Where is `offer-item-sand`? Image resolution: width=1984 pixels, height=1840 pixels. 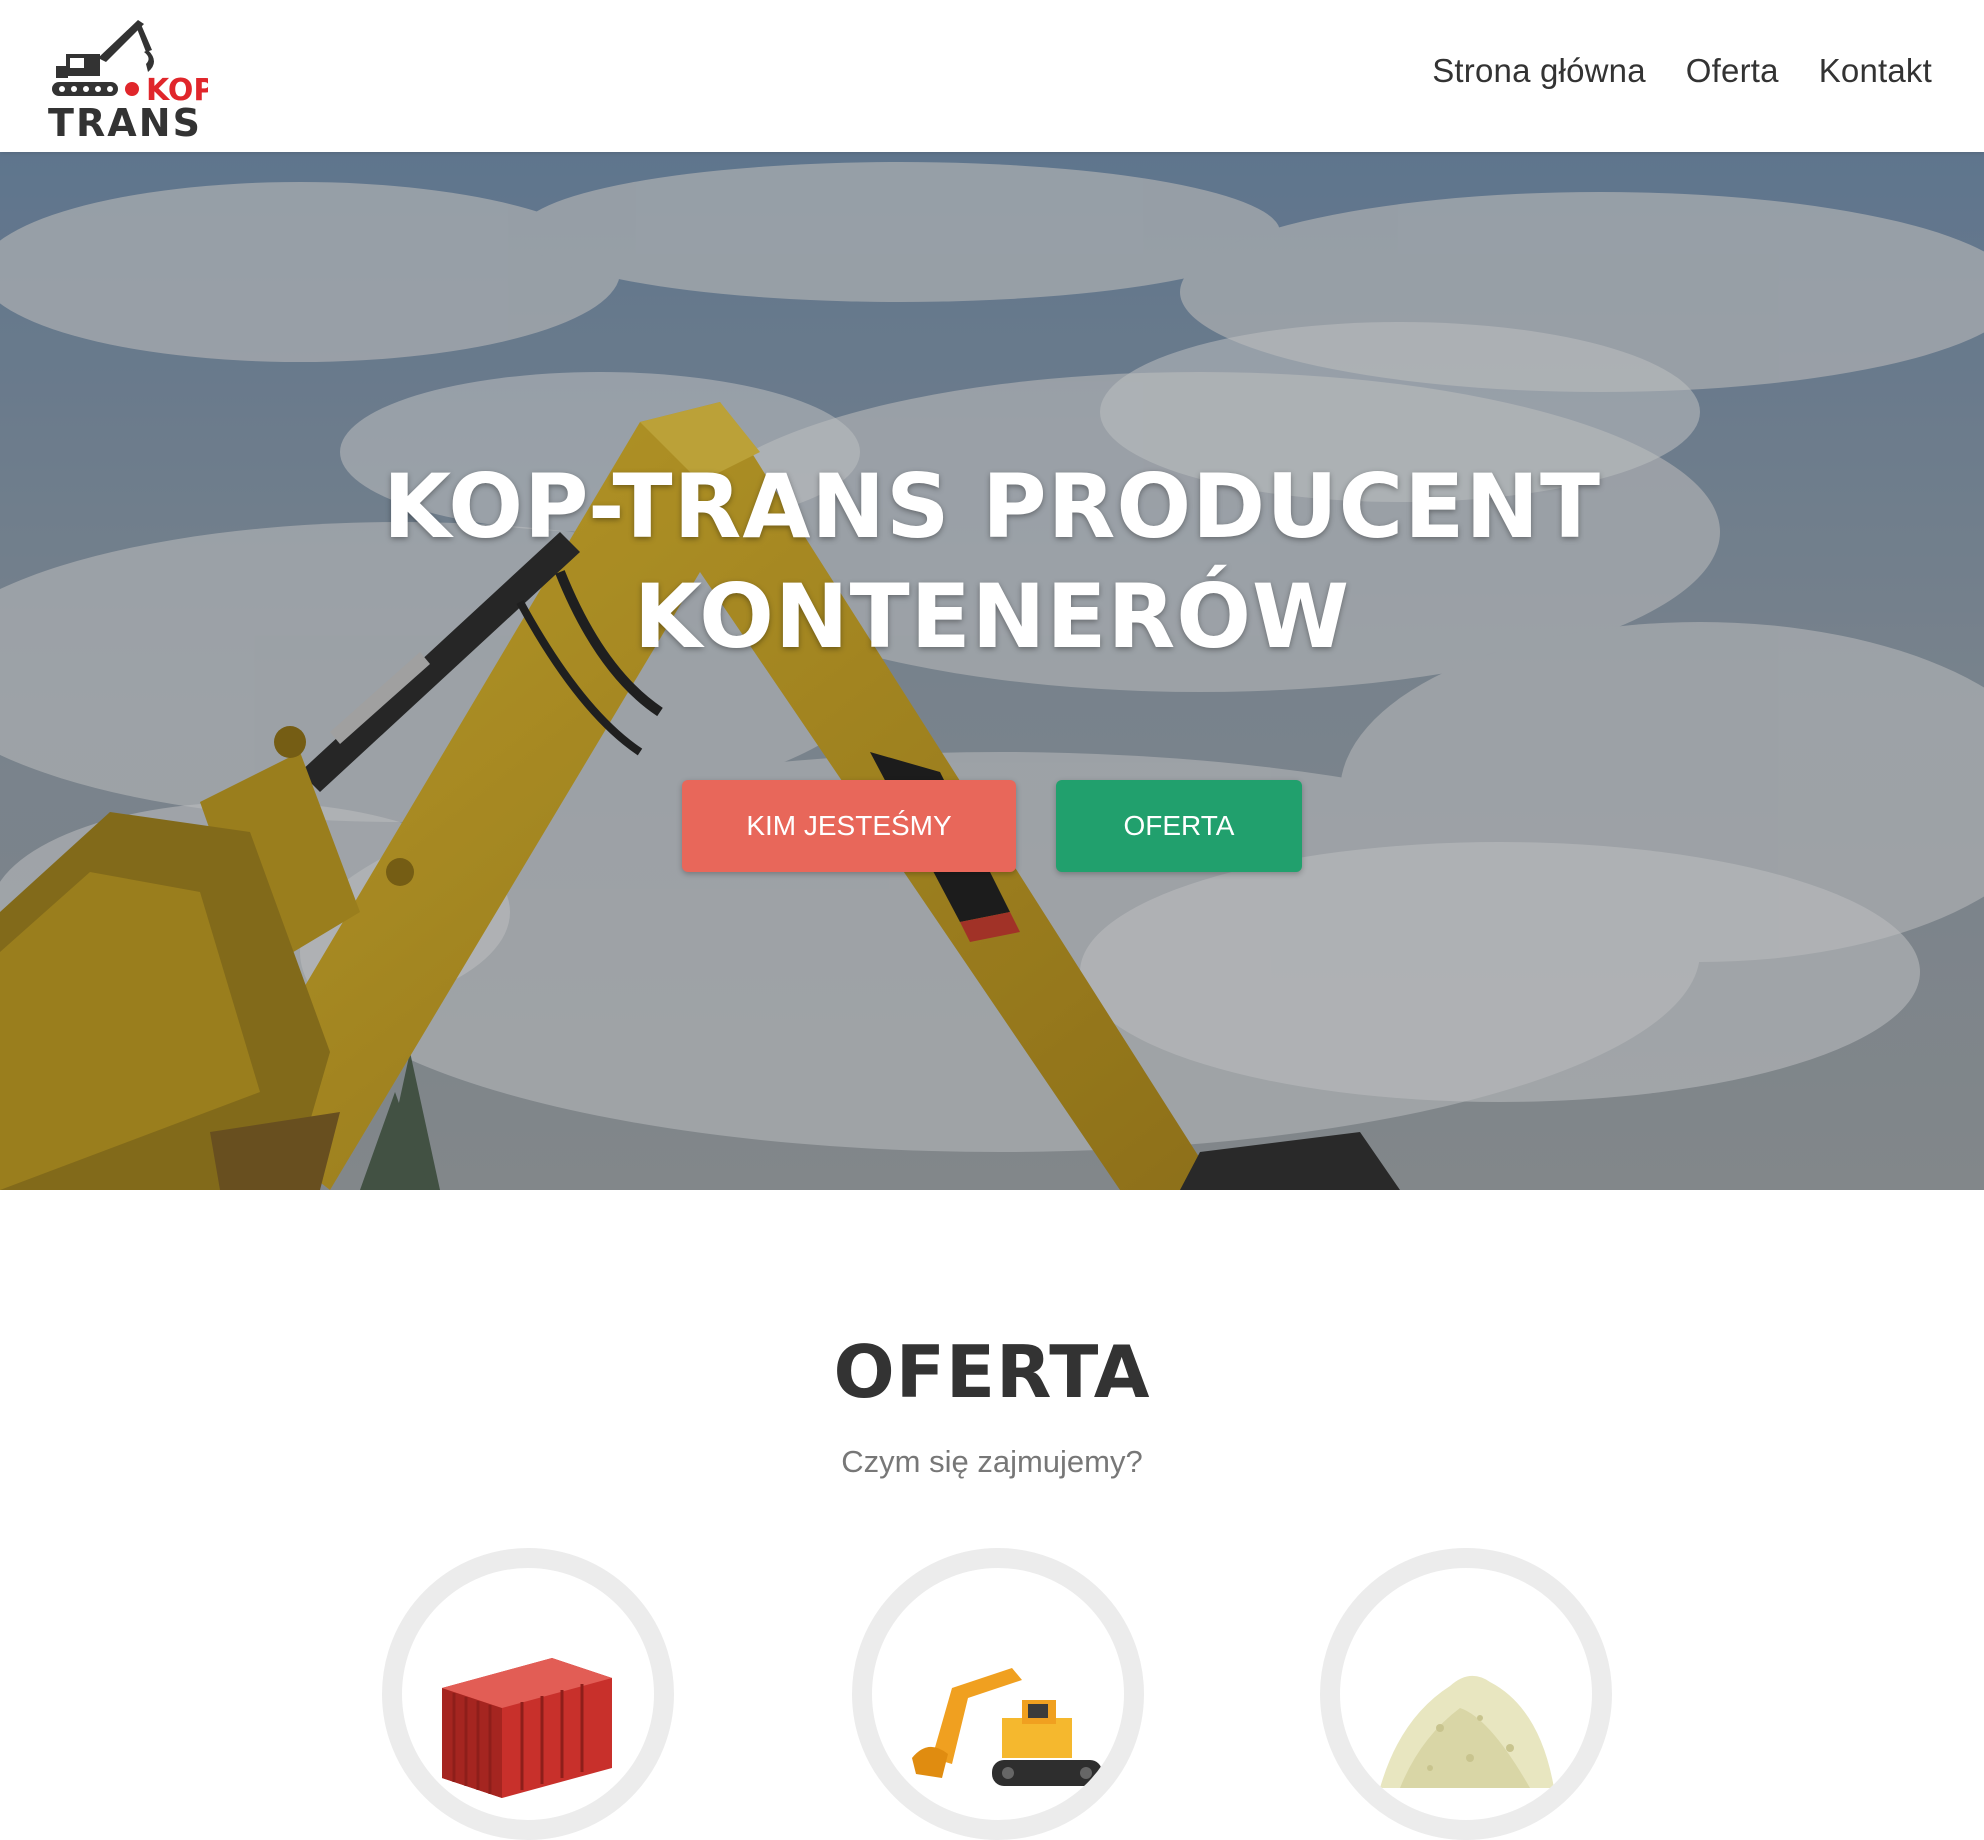 offer-item-sand is located at coordinates (1466, 1694).